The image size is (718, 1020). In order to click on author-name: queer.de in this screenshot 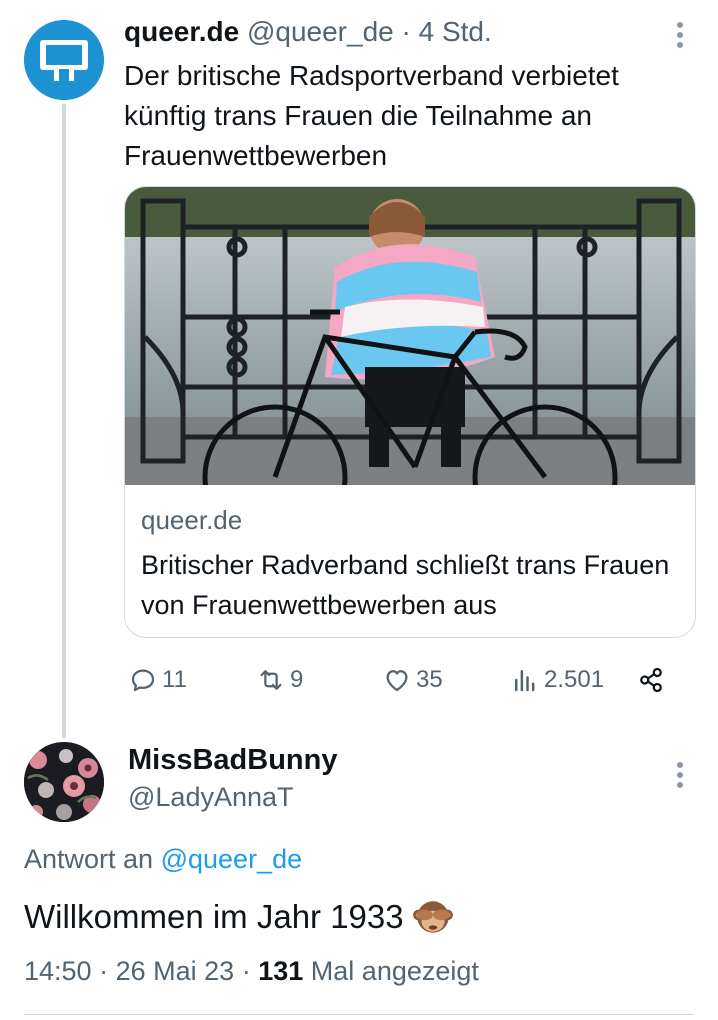, I will do `click(181, 31)`.